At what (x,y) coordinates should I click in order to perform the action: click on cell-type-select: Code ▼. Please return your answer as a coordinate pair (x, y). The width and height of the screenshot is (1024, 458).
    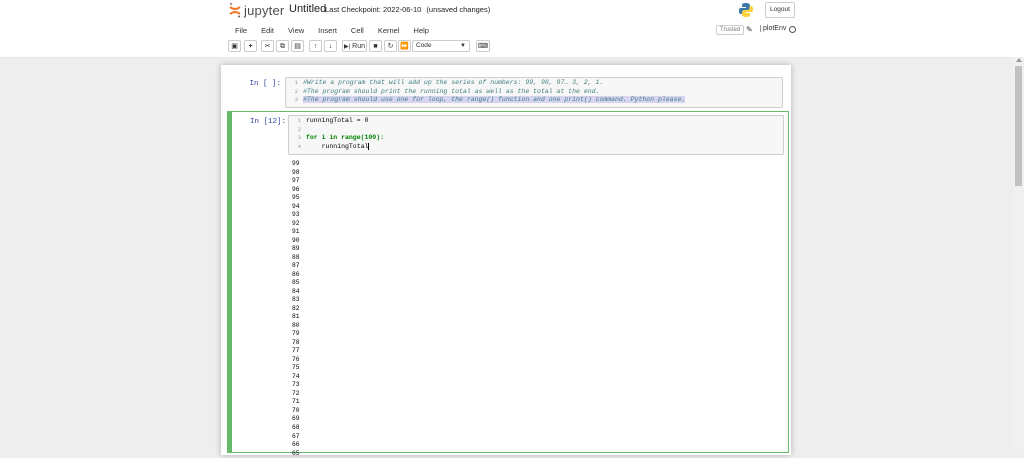
    Looking at the image, I should click on (441, 46).